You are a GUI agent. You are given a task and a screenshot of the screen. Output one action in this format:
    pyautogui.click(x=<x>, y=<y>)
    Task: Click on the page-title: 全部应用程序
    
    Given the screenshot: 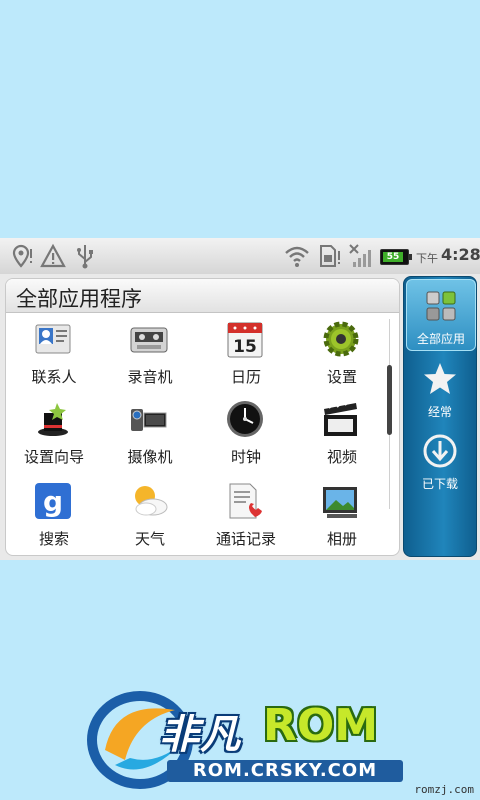 What is the action you would take?
    pyautogui.click(x=79, y=299)
    